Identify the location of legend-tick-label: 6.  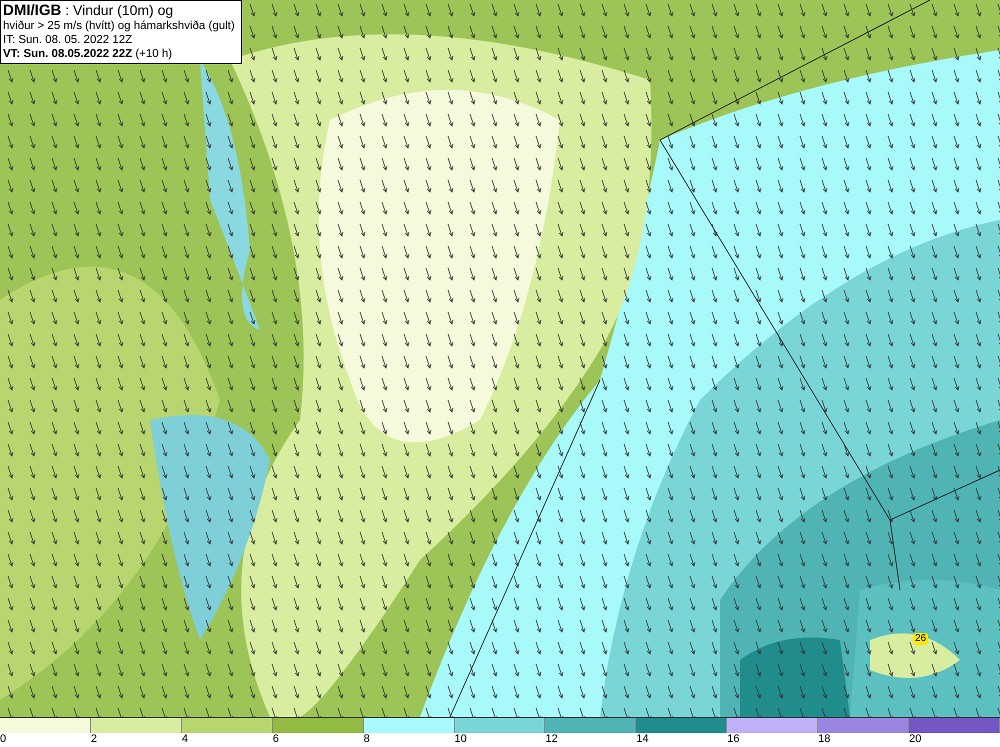
(275, 739).